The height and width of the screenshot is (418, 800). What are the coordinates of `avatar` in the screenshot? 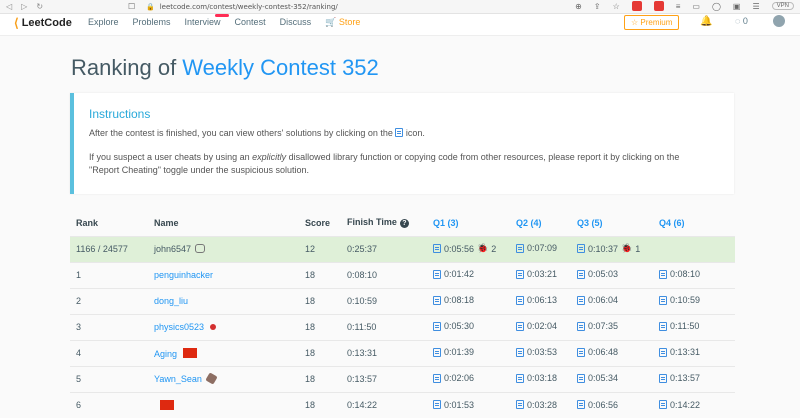 It's located at (779, 21).